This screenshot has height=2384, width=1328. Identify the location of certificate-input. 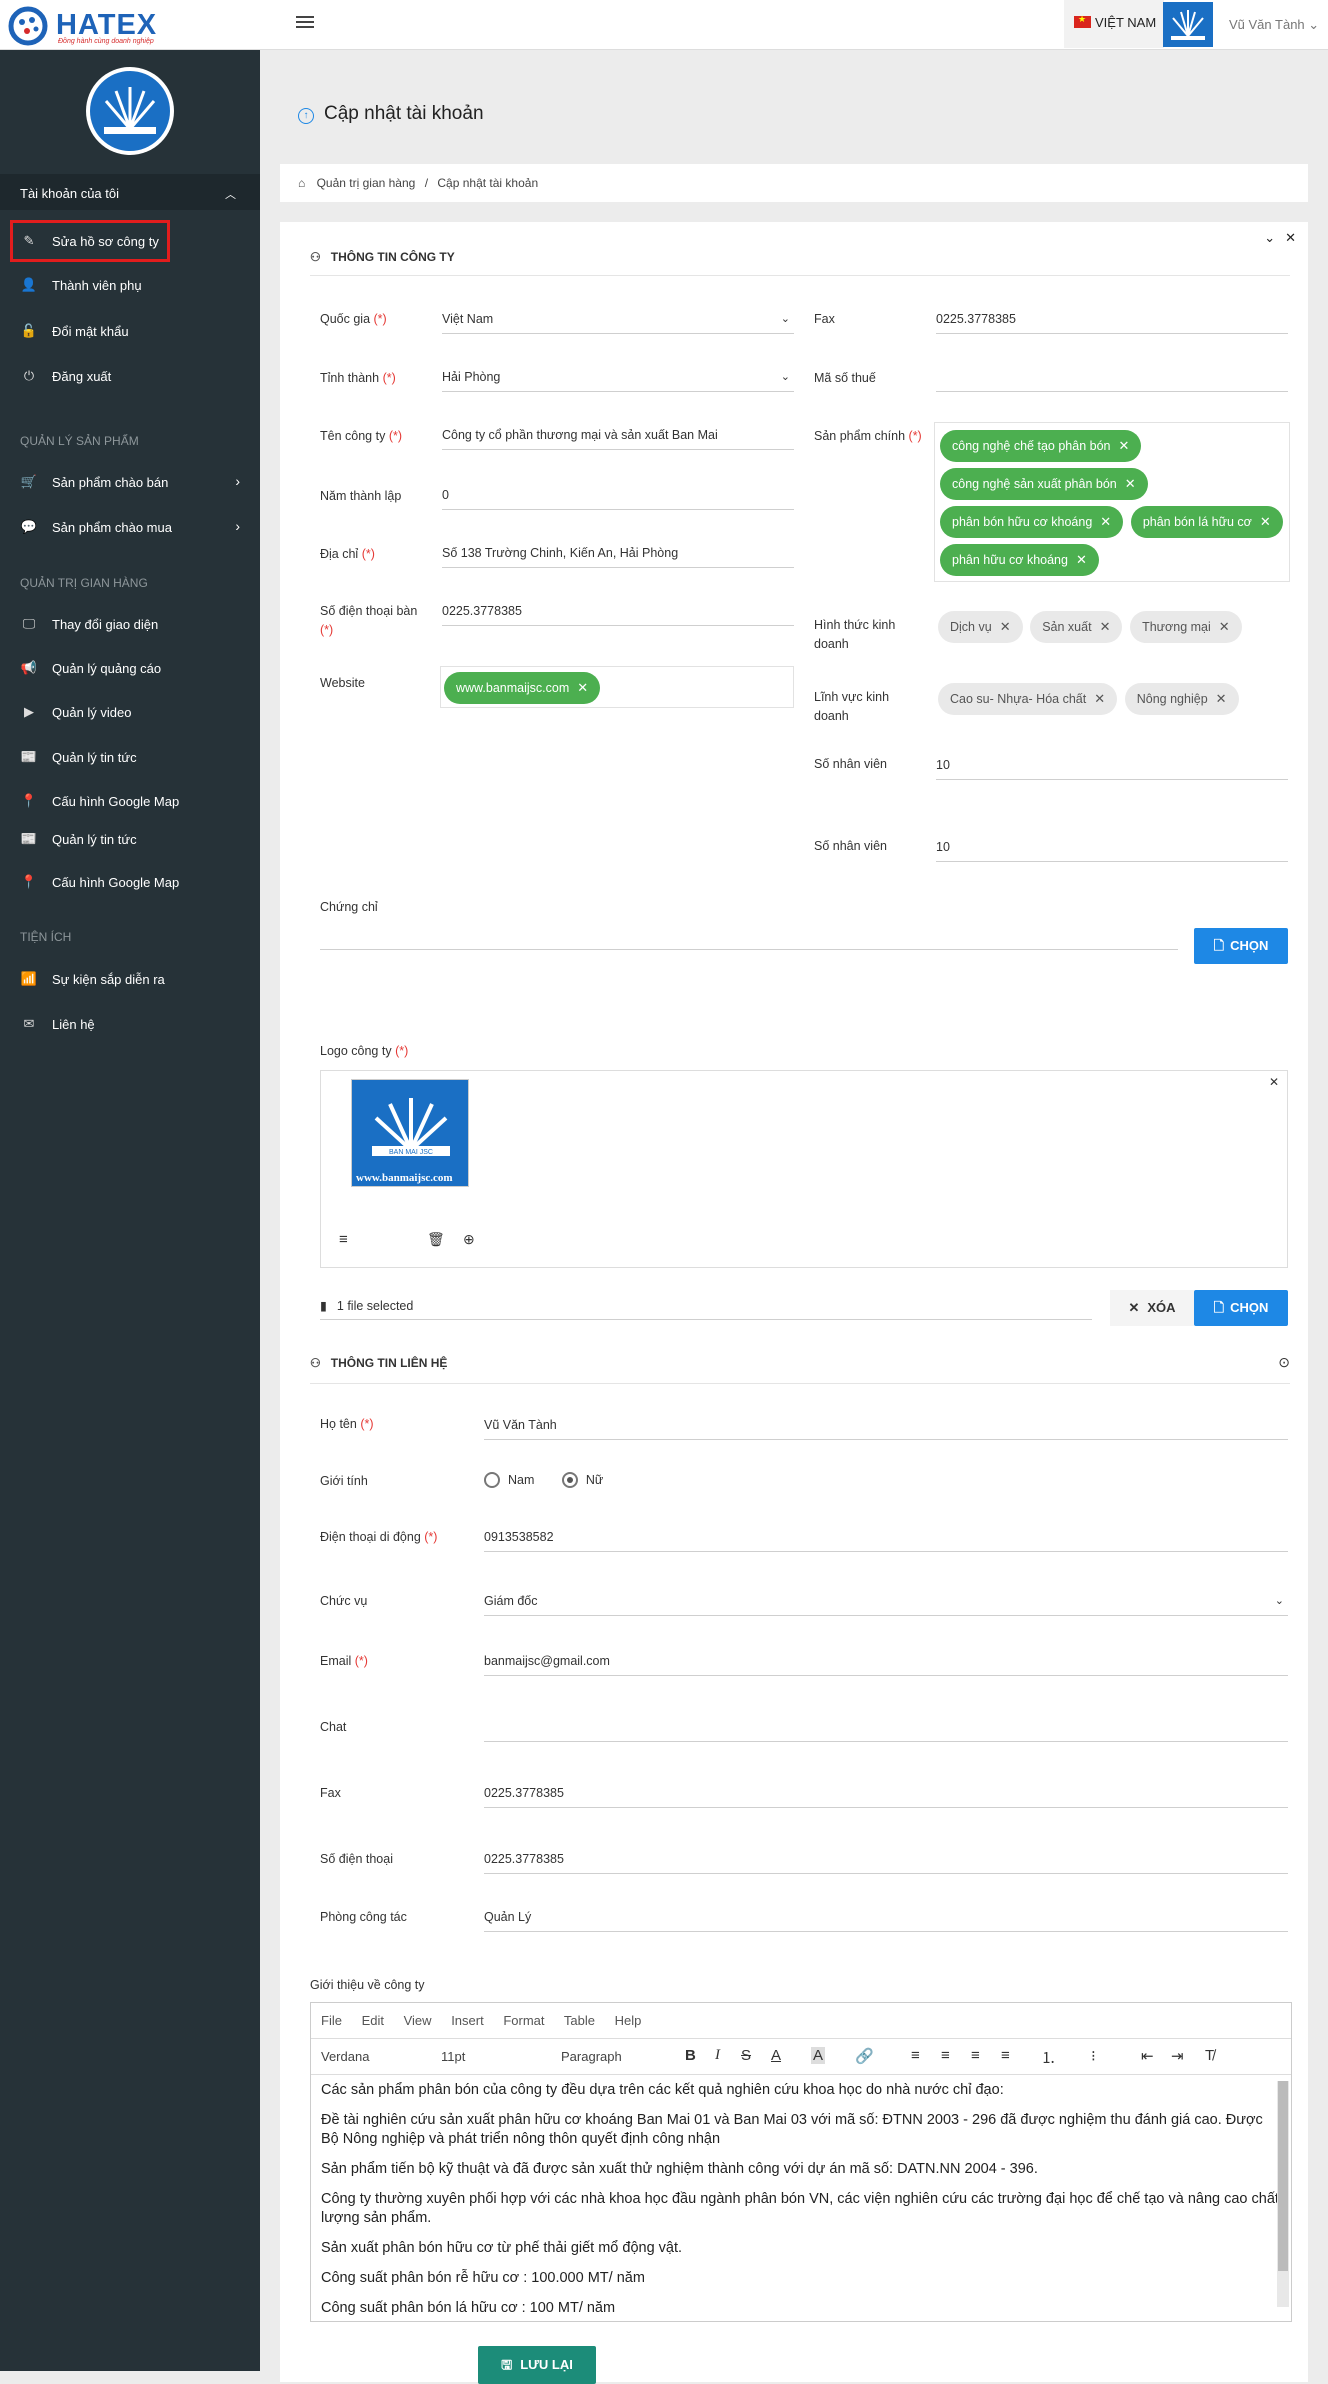
(749, 936).